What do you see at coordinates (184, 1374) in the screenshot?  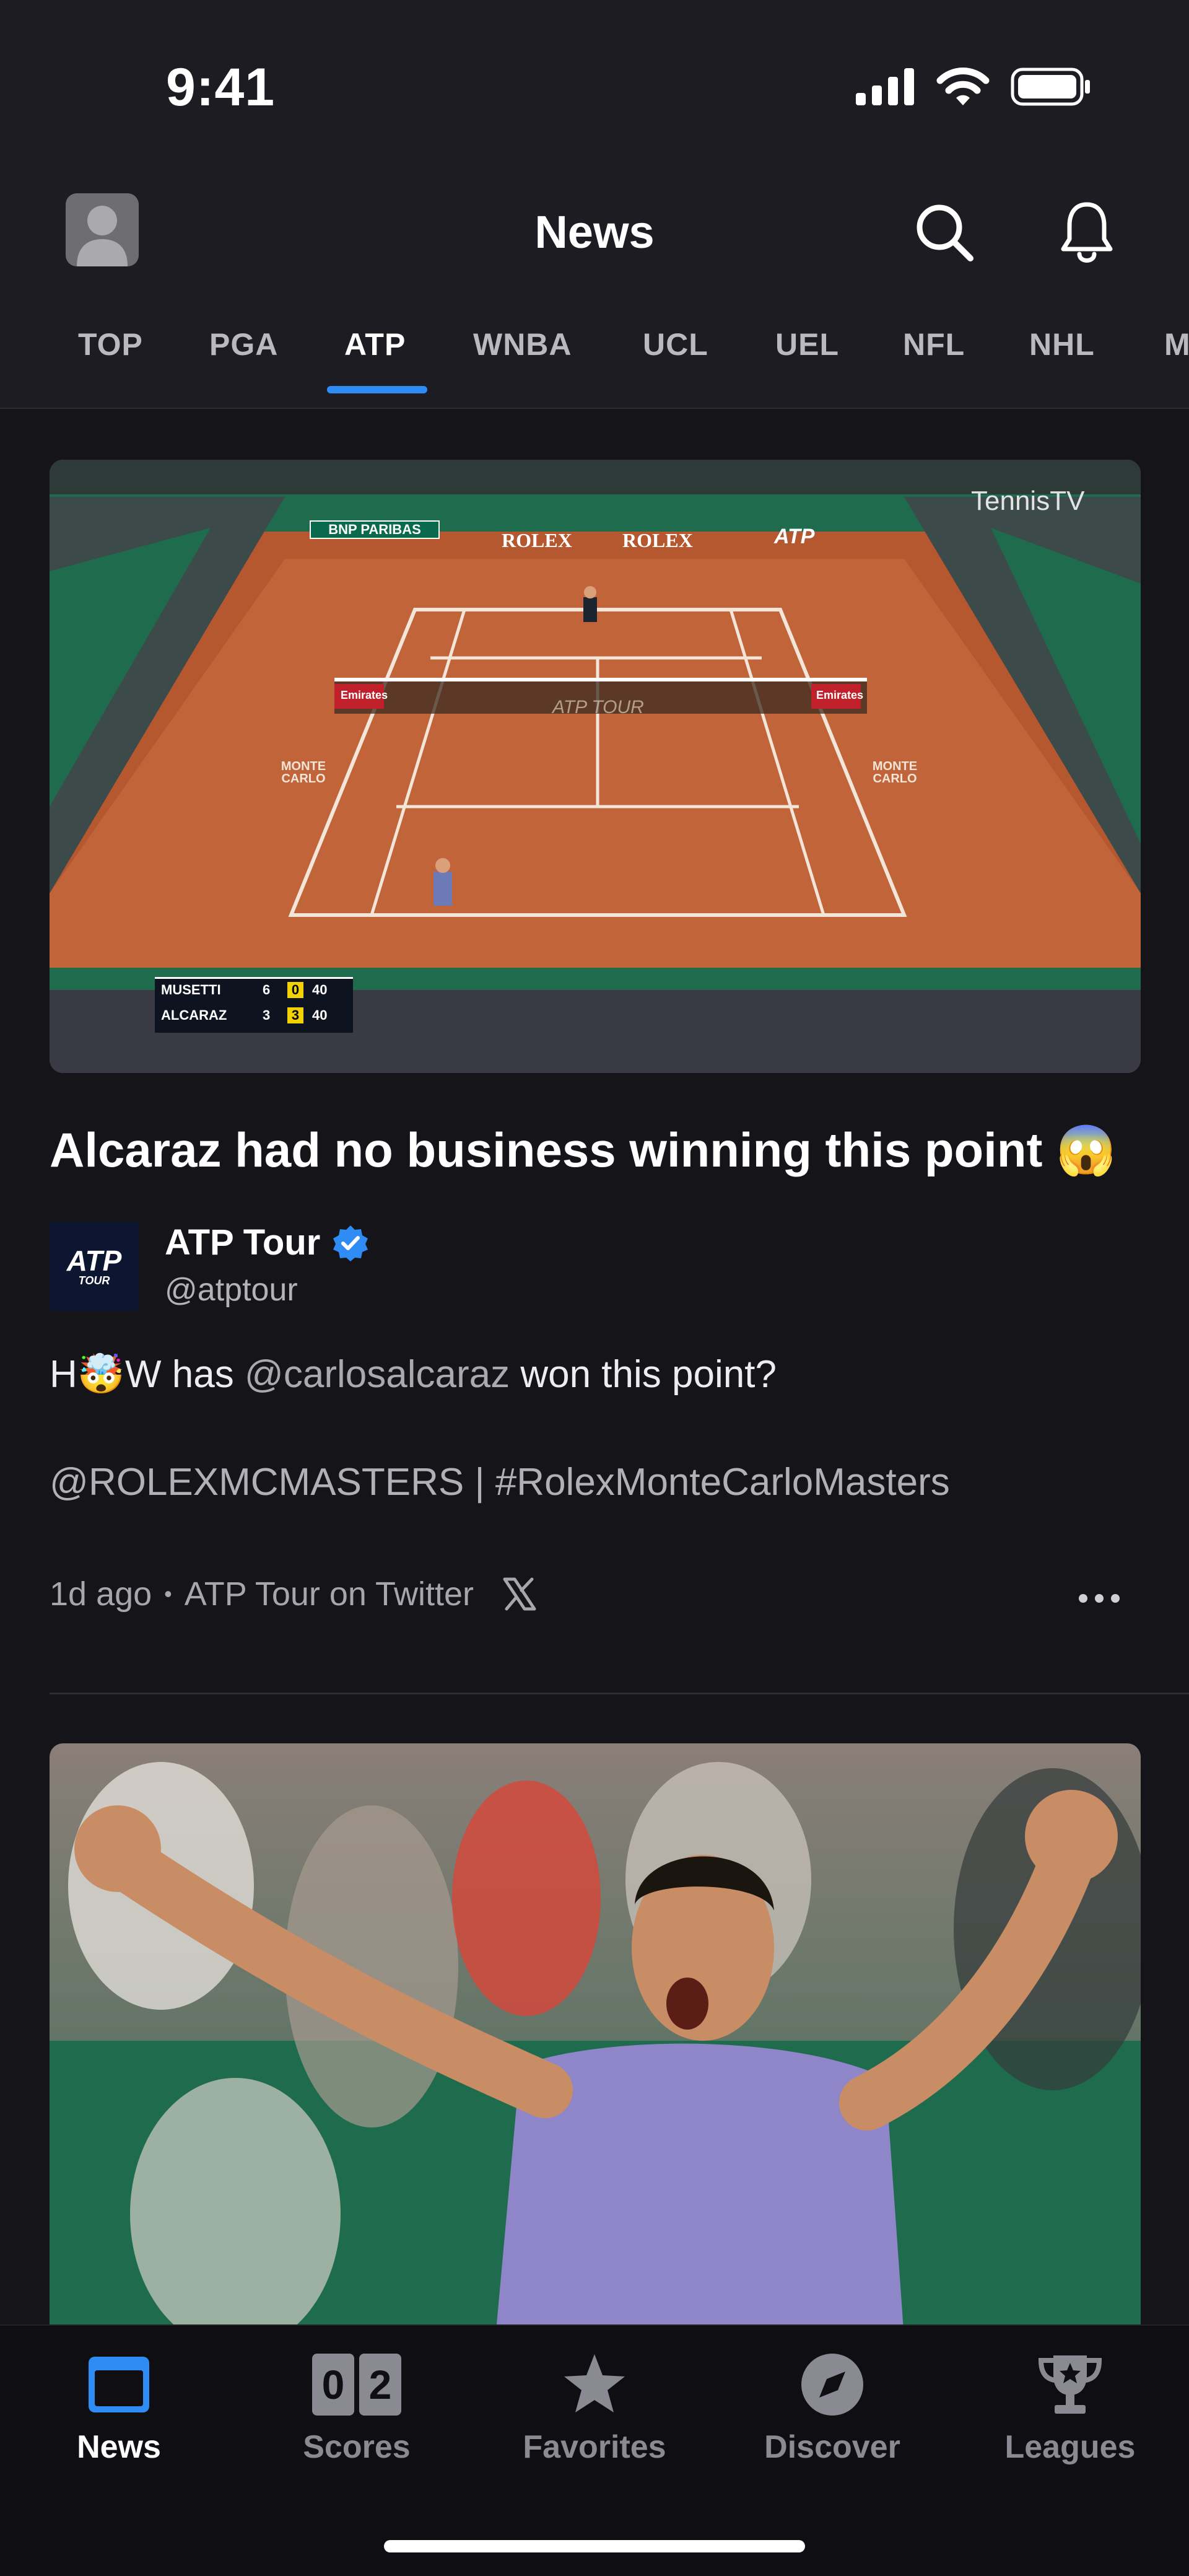 I see `post-body-mid: W has` at bounding box center [184, 1374].